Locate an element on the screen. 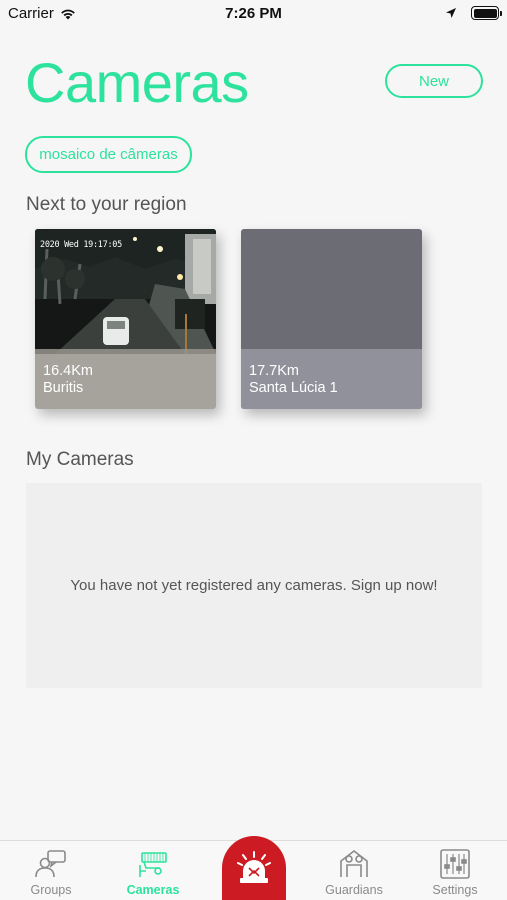  new-camera-button: New is located at coordinates (434, 81).